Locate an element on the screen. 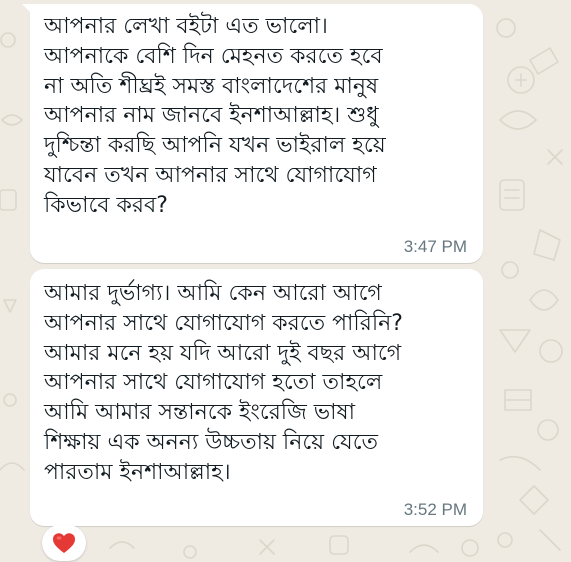 Image resolution: width=571 pixels, height=562 pixels. message-reaction is located at coordinates (64, 543).